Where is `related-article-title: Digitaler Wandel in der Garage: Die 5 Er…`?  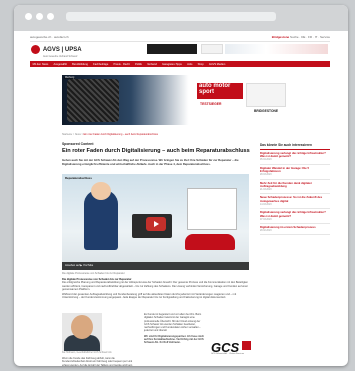
related-article-title: Digitaler Wandel in der Garage: Die 5 Er… is located at coordinates (295, 170).